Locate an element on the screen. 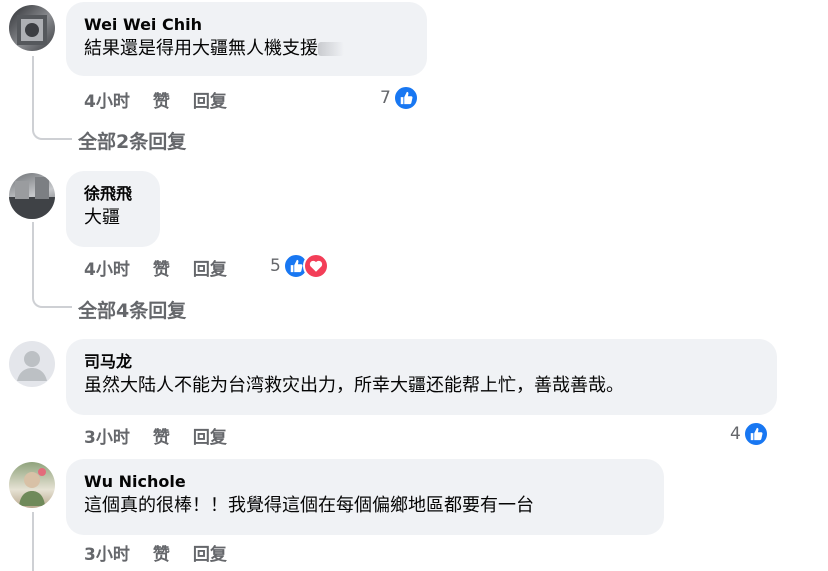  reaction-count: 7 is located at coordinates (385, 98).